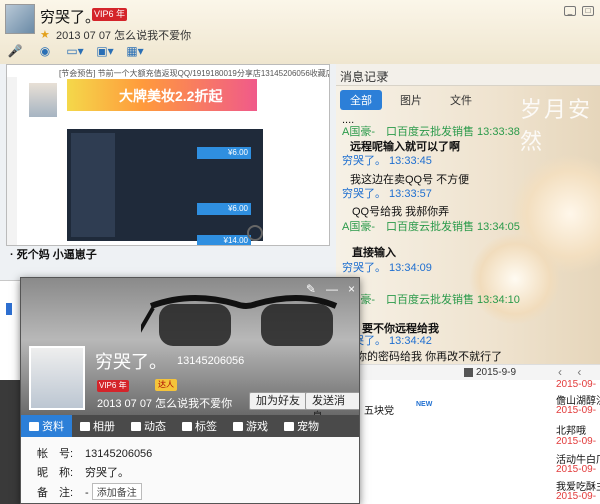 The image size is (600, 504). What do you see at coordinates (57, 378) in the screenshot?
I see `profile-avatar` at bounding box center [57, 378].